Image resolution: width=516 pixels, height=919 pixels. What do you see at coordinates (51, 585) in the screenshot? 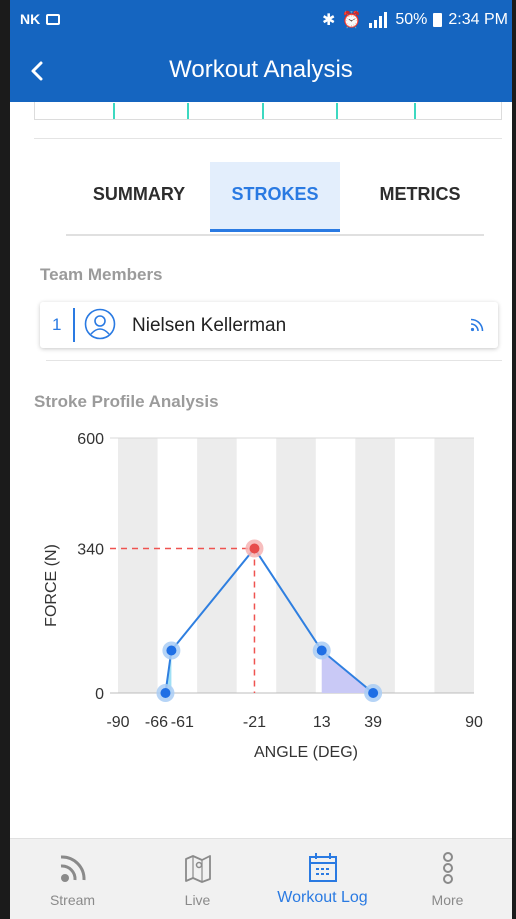
I see `y-axis-label: FORCE (N)` at bounding box center [51, 585].